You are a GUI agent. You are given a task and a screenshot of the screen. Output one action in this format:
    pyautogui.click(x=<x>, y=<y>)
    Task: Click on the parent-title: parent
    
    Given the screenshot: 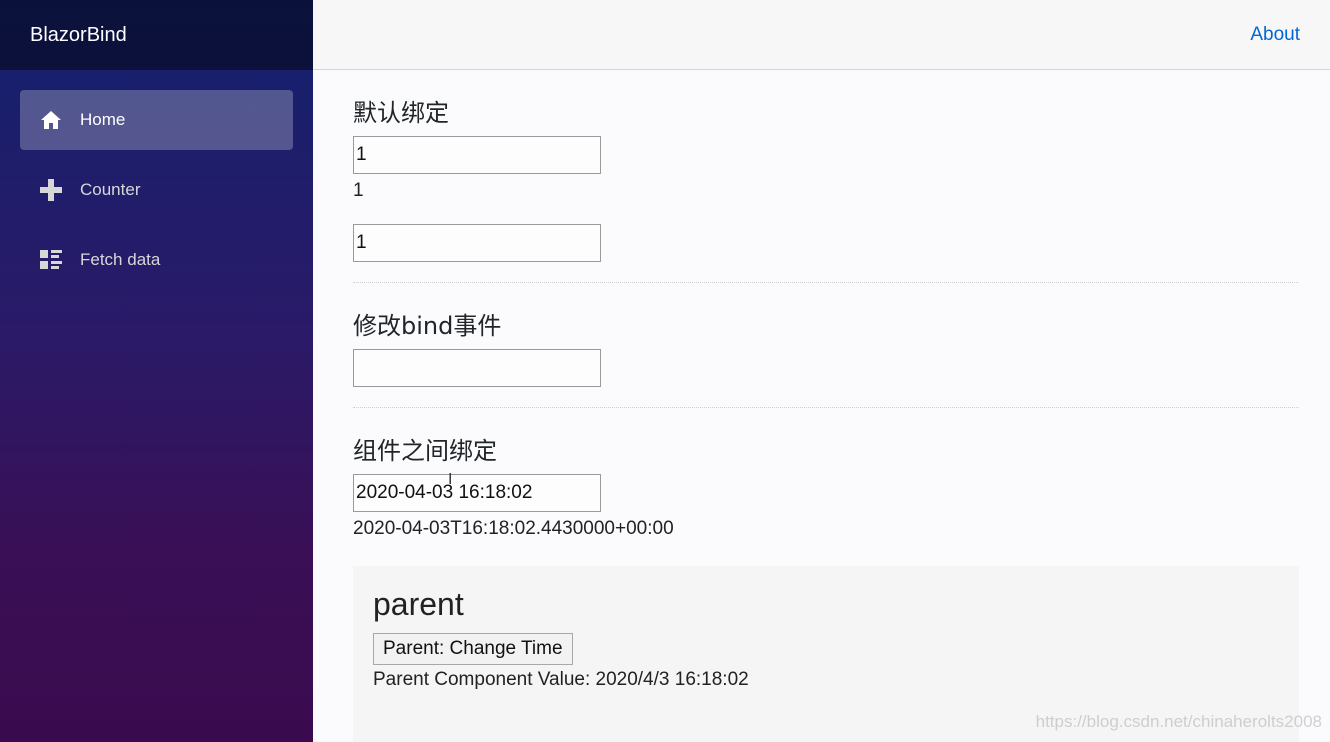 What is the action you would take?
    pyautogui.click(x=418, y=604)
    